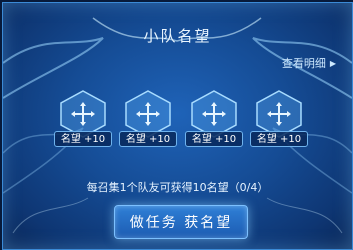  What do you see at coordinates (177, 187) in the screenshot?
I see `invite-progress-text: 每召集1个队友可获得10名望（0/4）` at bounding box center [177, 187].